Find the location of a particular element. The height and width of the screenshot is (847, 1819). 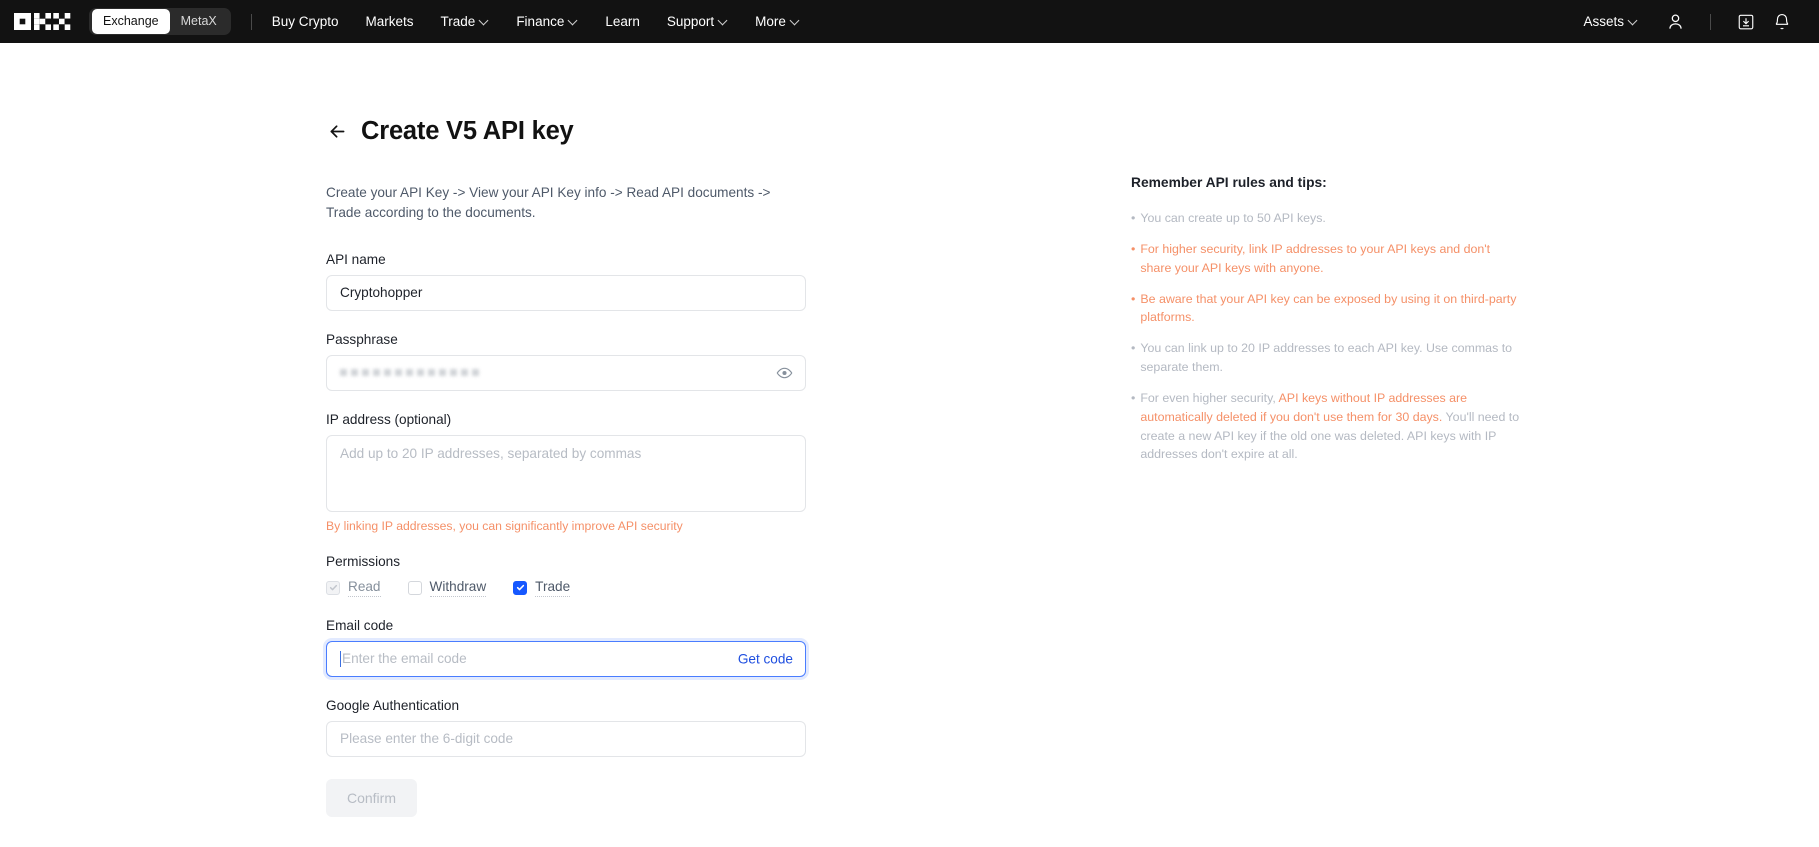

field-email-code: Email code Enter the email code Get code is located at coordinates (566, 647).